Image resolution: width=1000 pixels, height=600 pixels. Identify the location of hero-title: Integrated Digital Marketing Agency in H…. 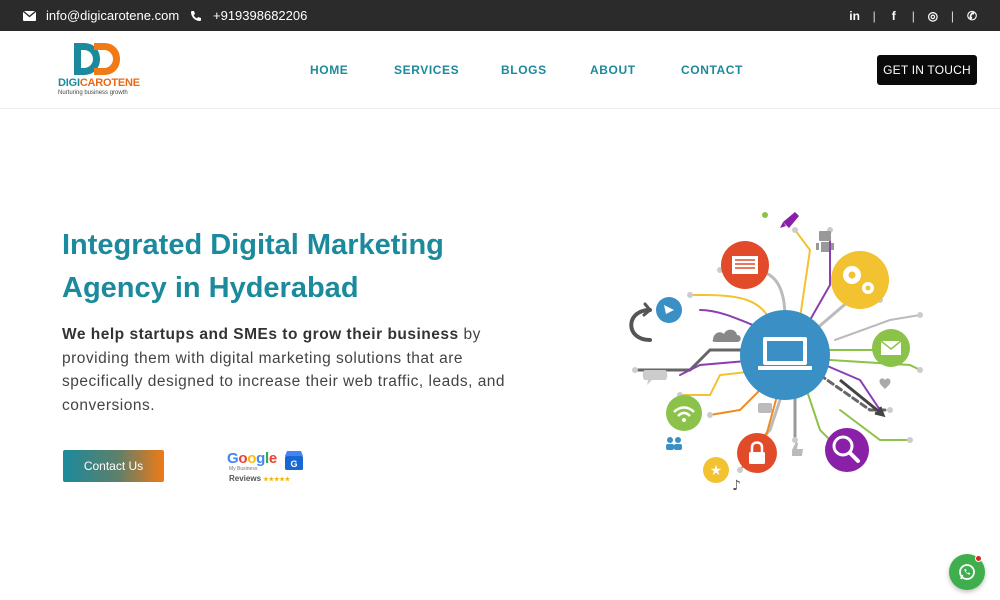
(302, 267).